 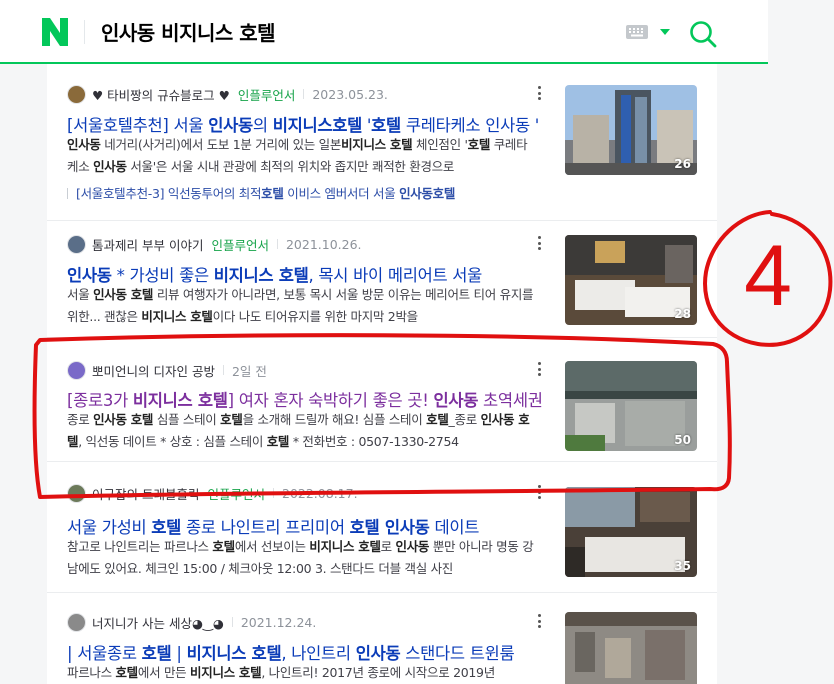 I want to click on text-segment: |, so click(x=179, y=653).